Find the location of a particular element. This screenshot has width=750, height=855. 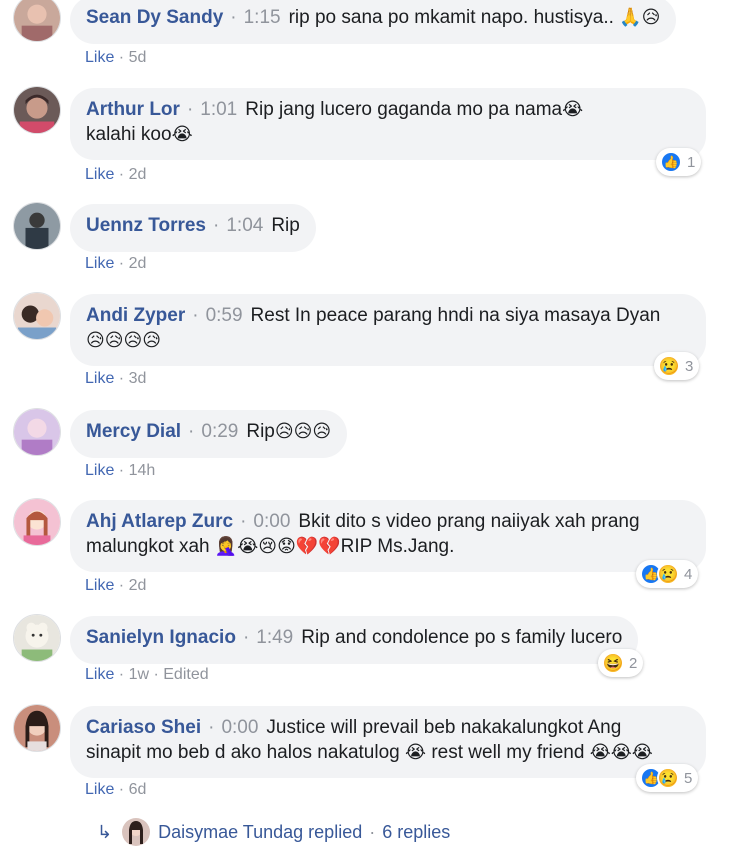

comment-timestamp: 1:04 is located at coordinates (244, 225).